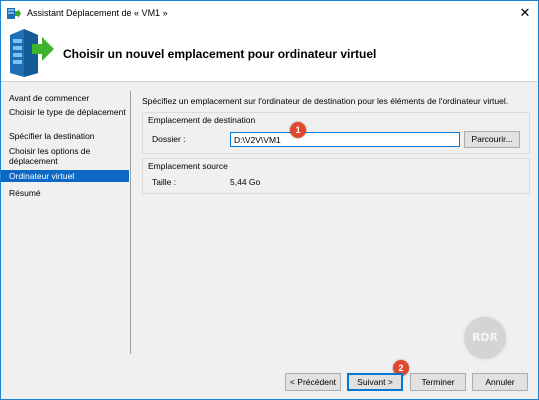 The image size is (539, 400). What do you see at coordinates (336, 176) in the screenshot?
I see `source-group: Emplacement source Taille : 5,44 Go` at bounding box center [336, 176].